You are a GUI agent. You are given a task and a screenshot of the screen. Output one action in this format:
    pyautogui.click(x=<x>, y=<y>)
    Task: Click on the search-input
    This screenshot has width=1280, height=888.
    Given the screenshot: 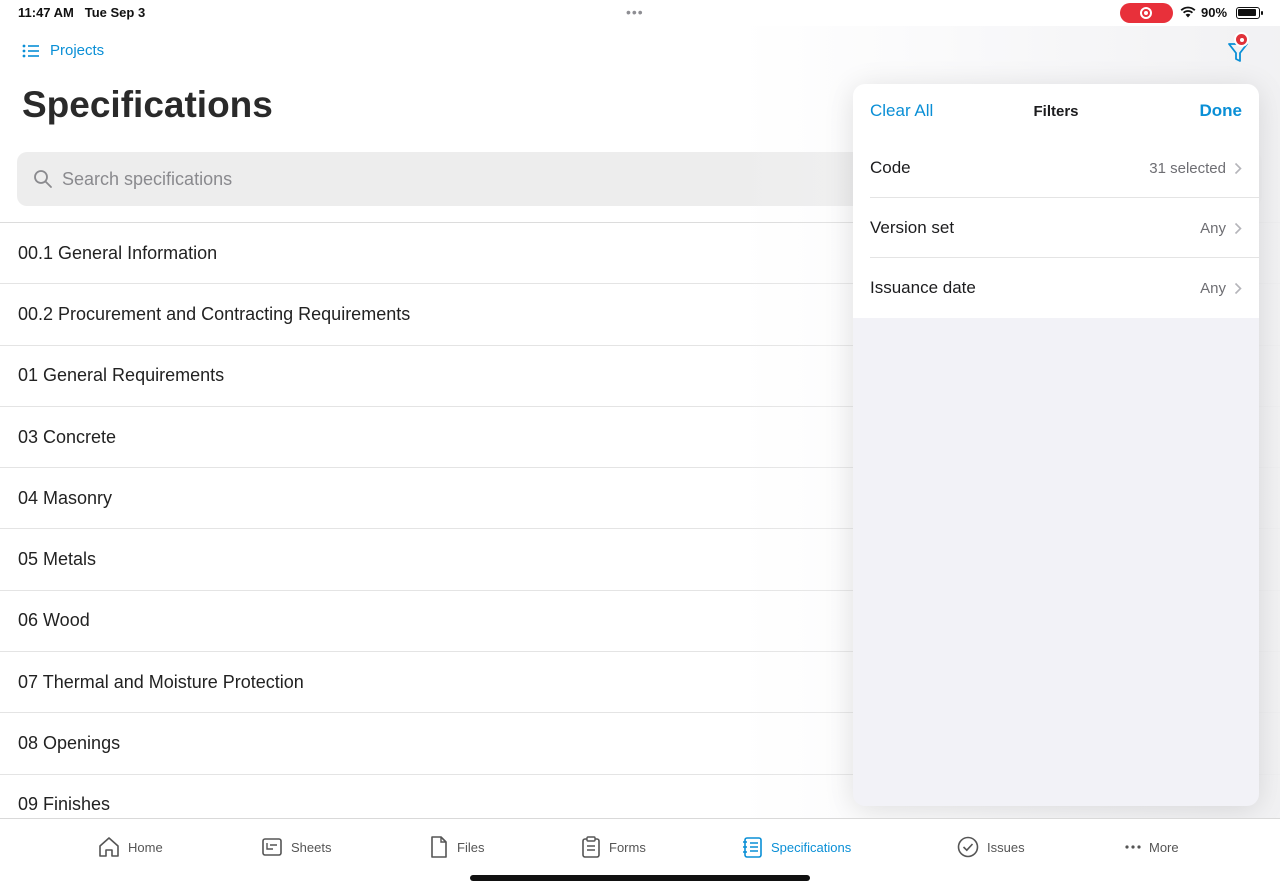 What is the action you would take?
    pyautogui.click(x=362, y=179)
    